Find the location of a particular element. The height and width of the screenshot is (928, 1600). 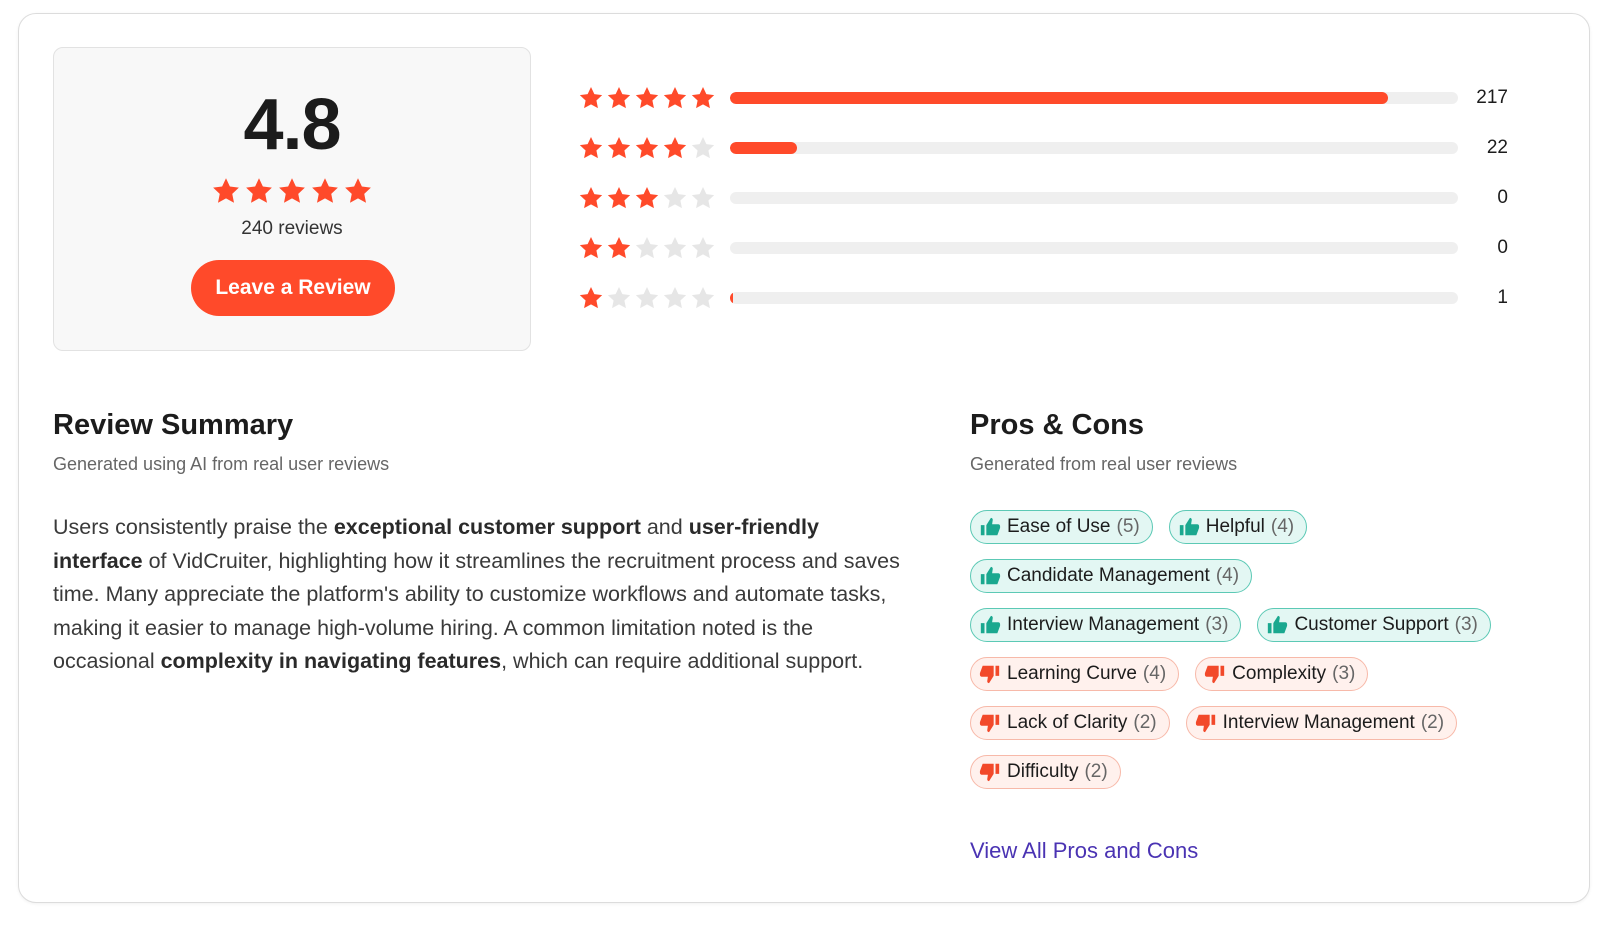

tag-row: Difficulty (2) is located at coordinates (1045, 772).